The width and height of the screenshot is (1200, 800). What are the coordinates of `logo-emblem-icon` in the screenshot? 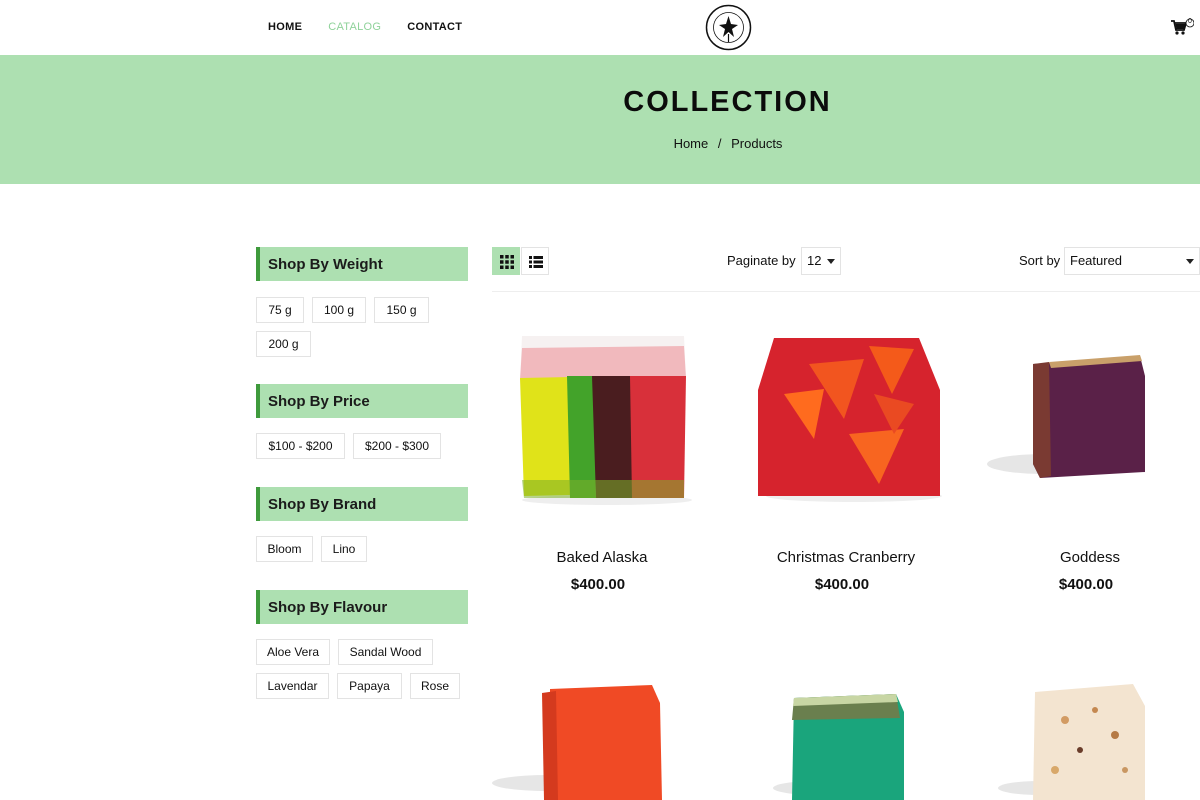 It's located at (728, 27).